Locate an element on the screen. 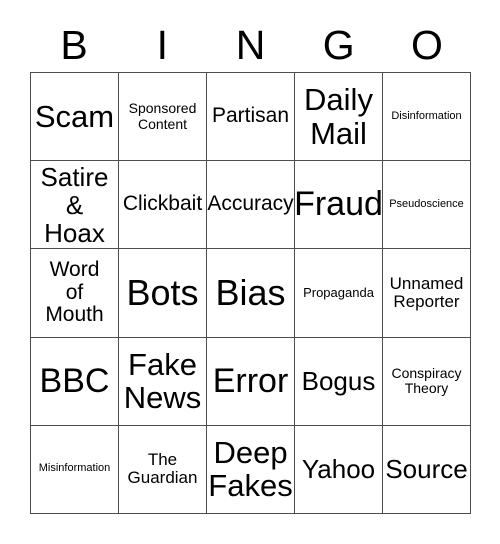  bingo-cell: BBC is located at coordinates (75, 381).